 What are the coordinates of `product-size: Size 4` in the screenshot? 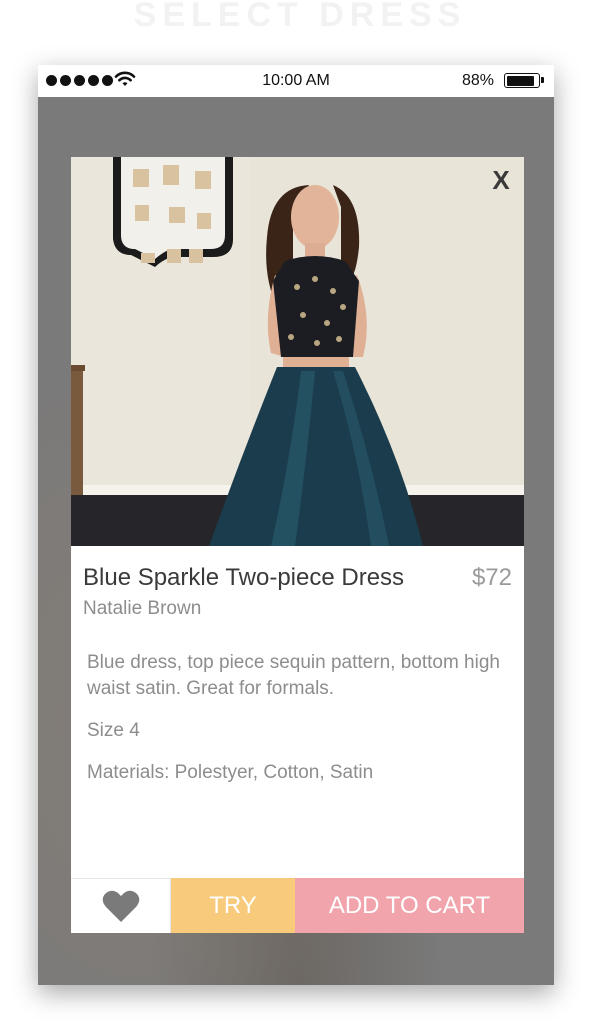 It's located at (113, 730).